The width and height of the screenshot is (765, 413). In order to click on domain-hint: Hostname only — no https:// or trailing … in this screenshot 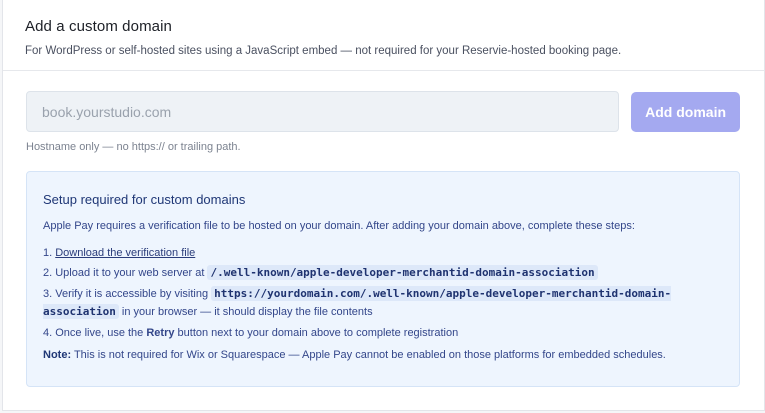, I will do `click(133, 147)`.